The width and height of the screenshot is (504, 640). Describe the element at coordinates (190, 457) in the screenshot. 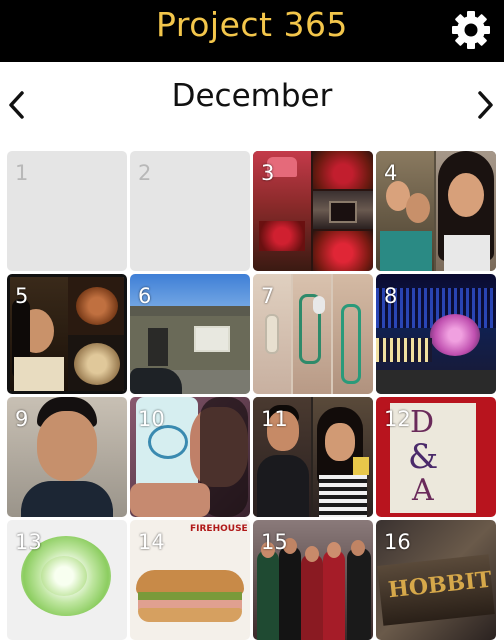

I see `day-cell: 10` at that location.